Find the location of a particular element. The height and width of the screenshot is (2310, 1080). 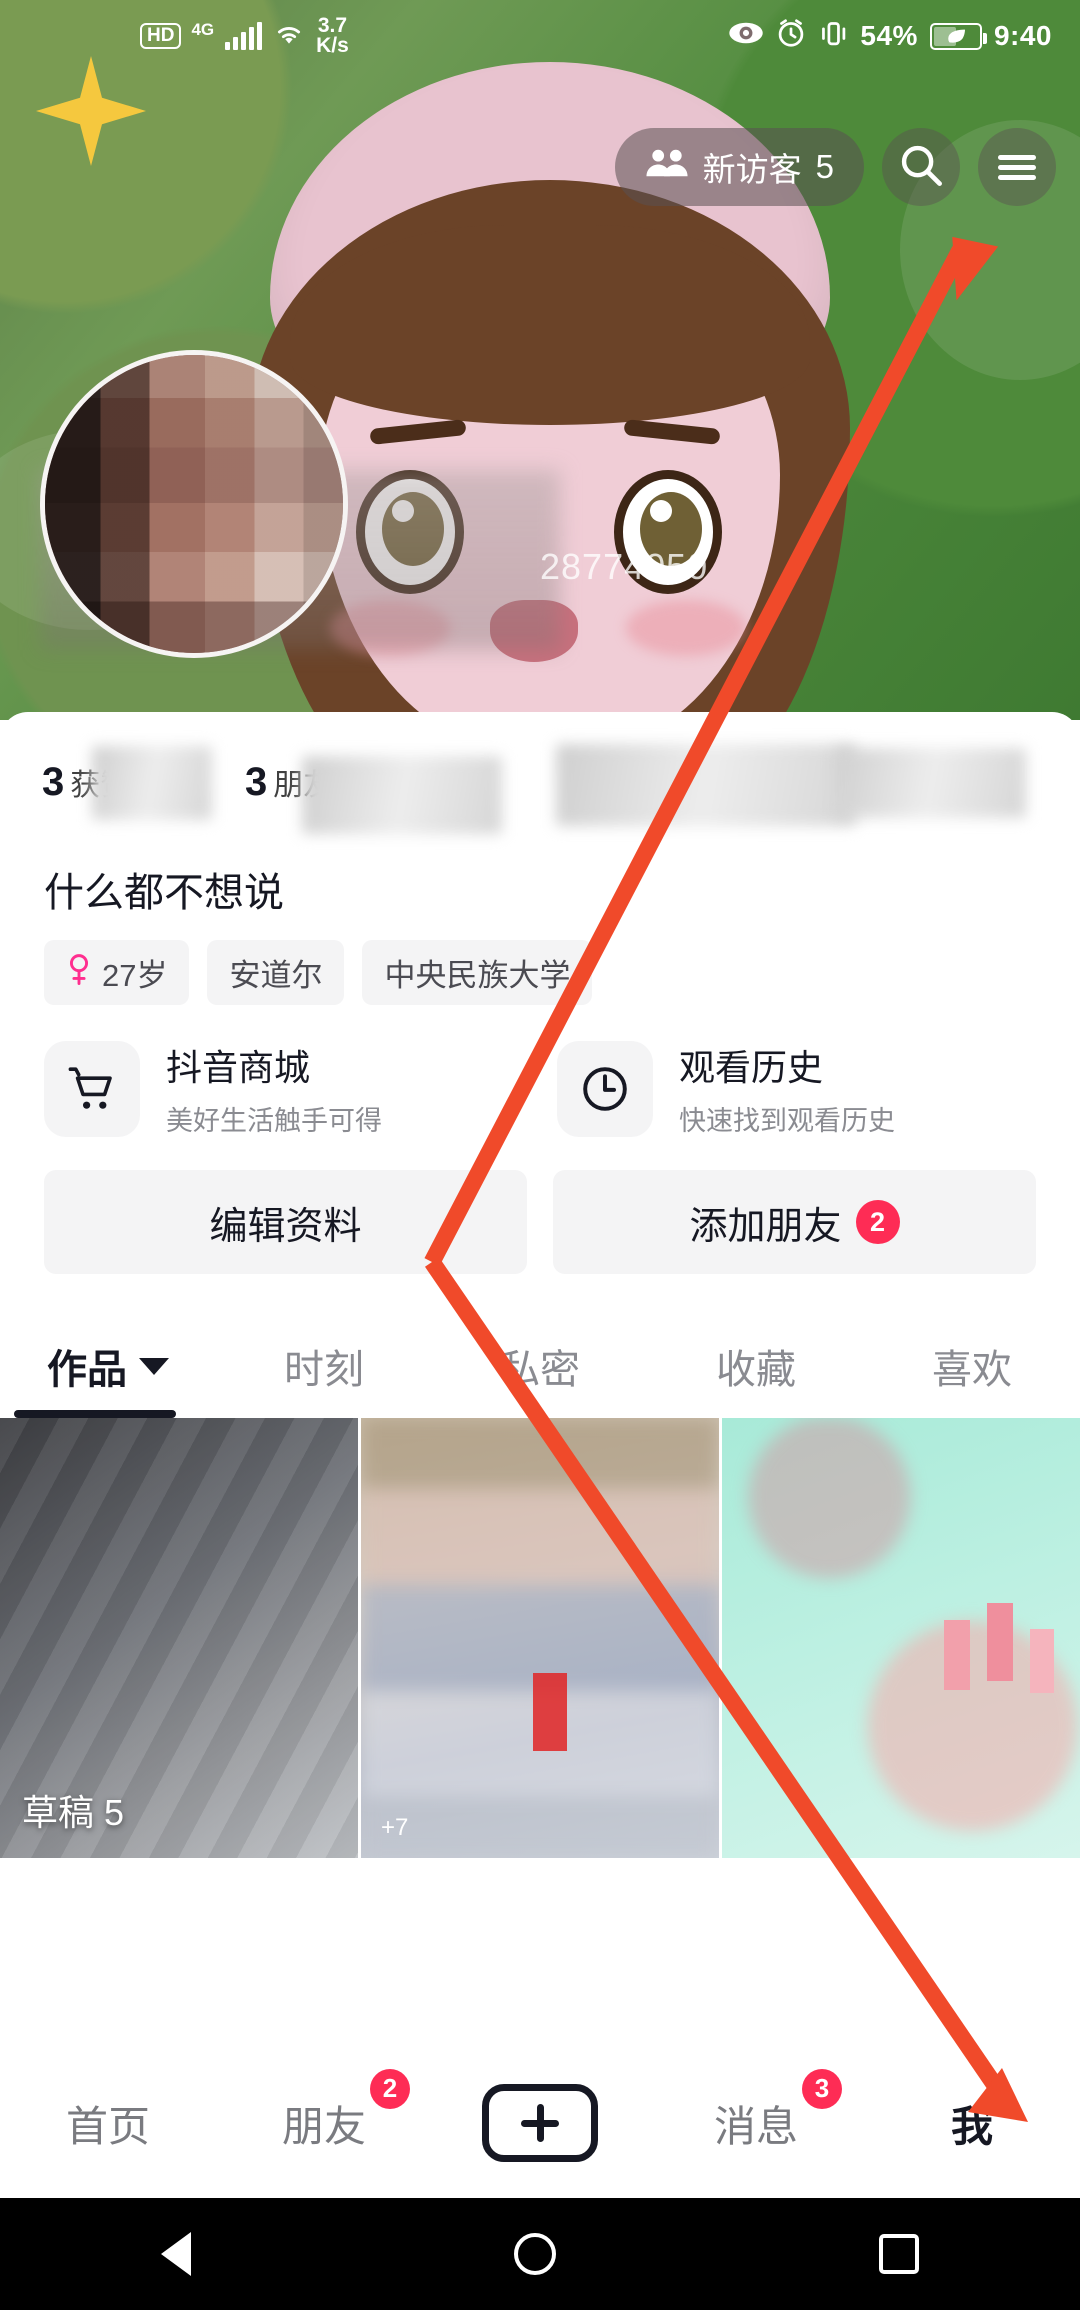

eye-icon is located at coordinates (746, 36).